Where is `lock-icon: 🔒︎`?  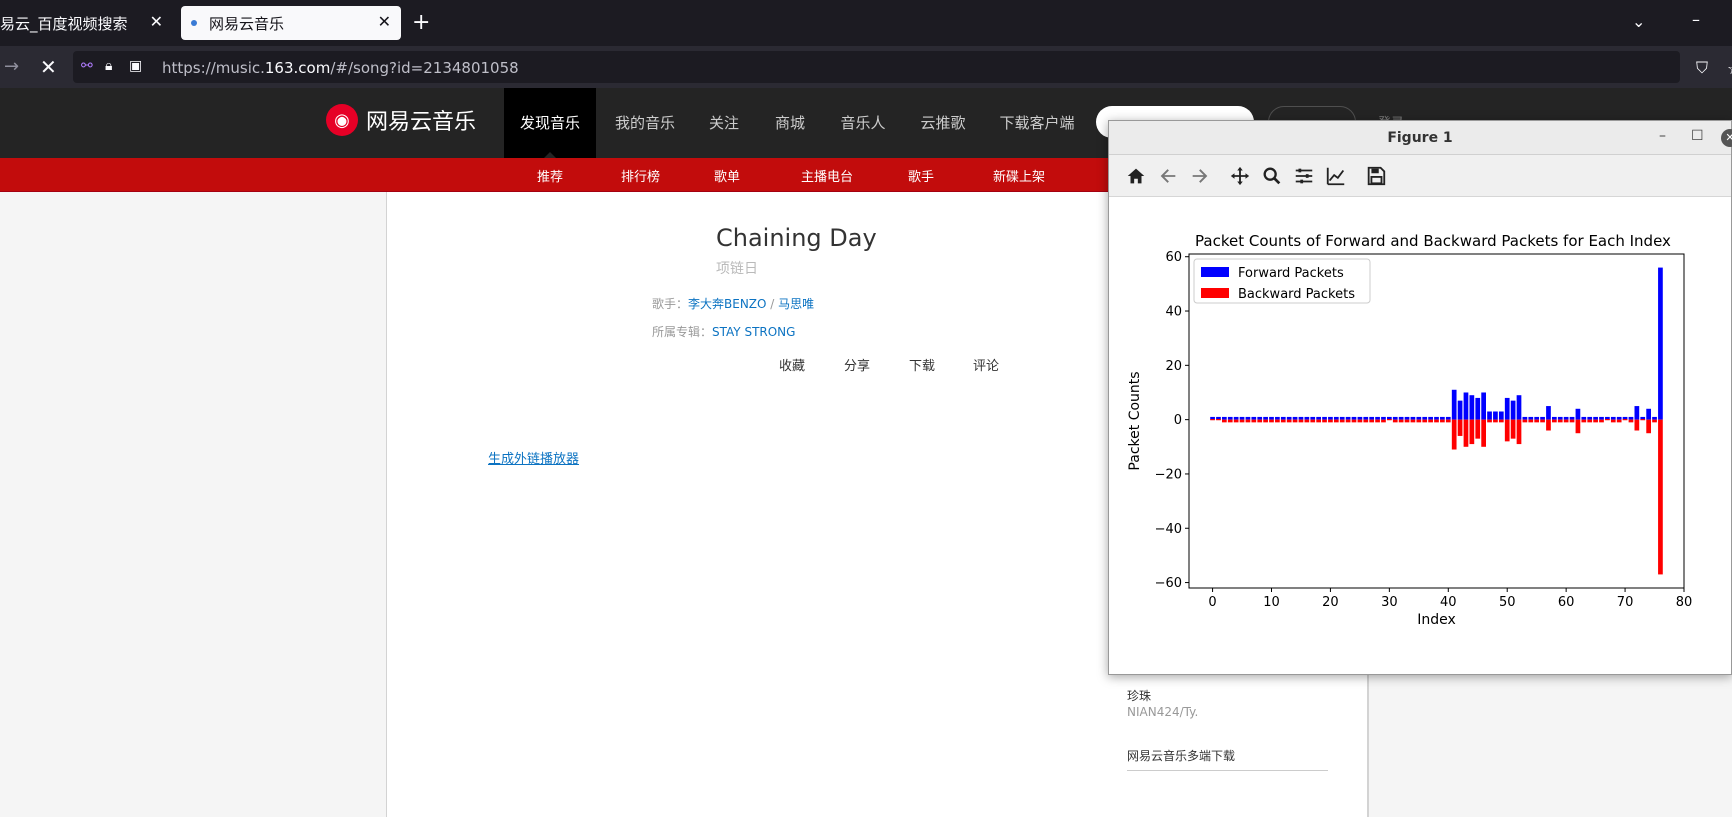
lock-icon: 🔒︎ is located at coordinates (108, 66).